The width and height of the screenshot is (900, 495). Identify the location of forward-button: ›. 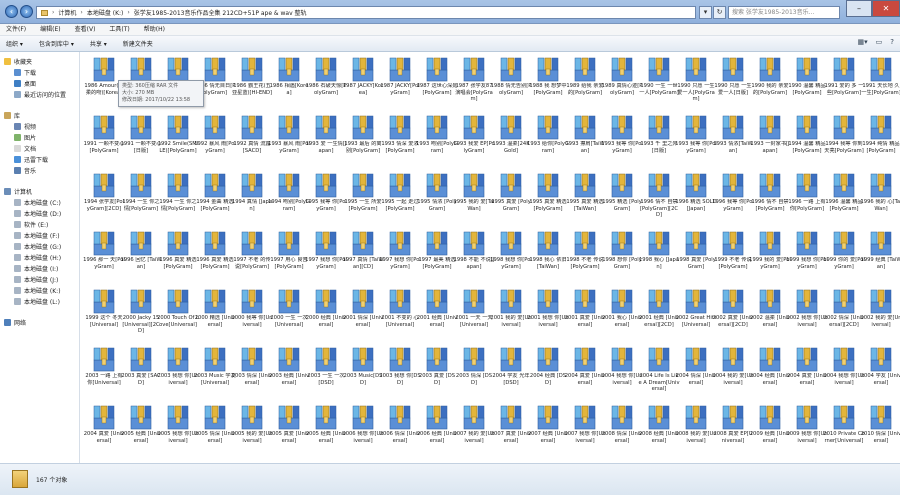
(26, 11).